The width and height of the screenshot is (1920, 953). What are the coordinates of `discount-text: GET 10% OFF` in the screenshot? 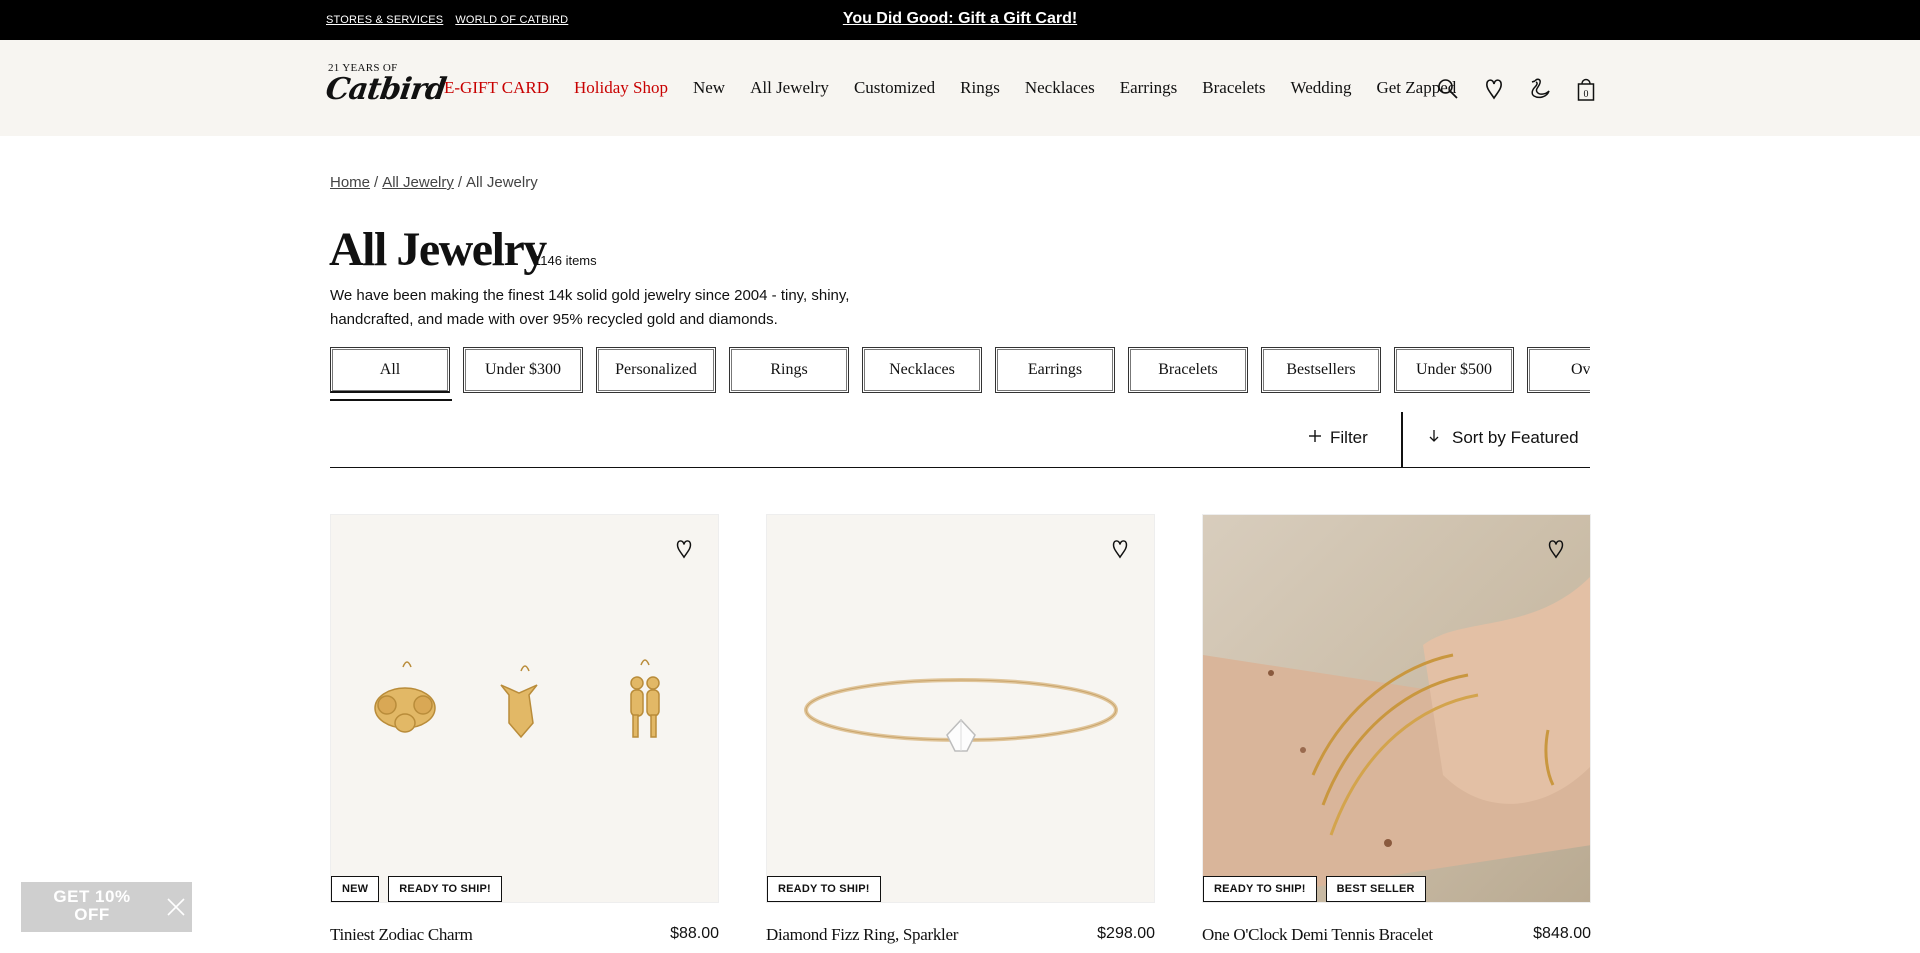 It's located at (92, 906).